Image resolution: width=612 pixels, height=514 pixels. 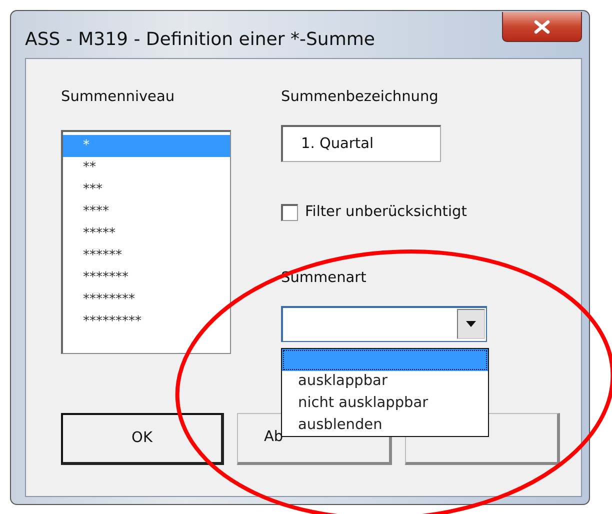 What do you see at coordinates (200, 40) in the screenshot?
I see `window-title: ASS - M319 - Definition einer *-Summe` at bounding box center [200, 40].